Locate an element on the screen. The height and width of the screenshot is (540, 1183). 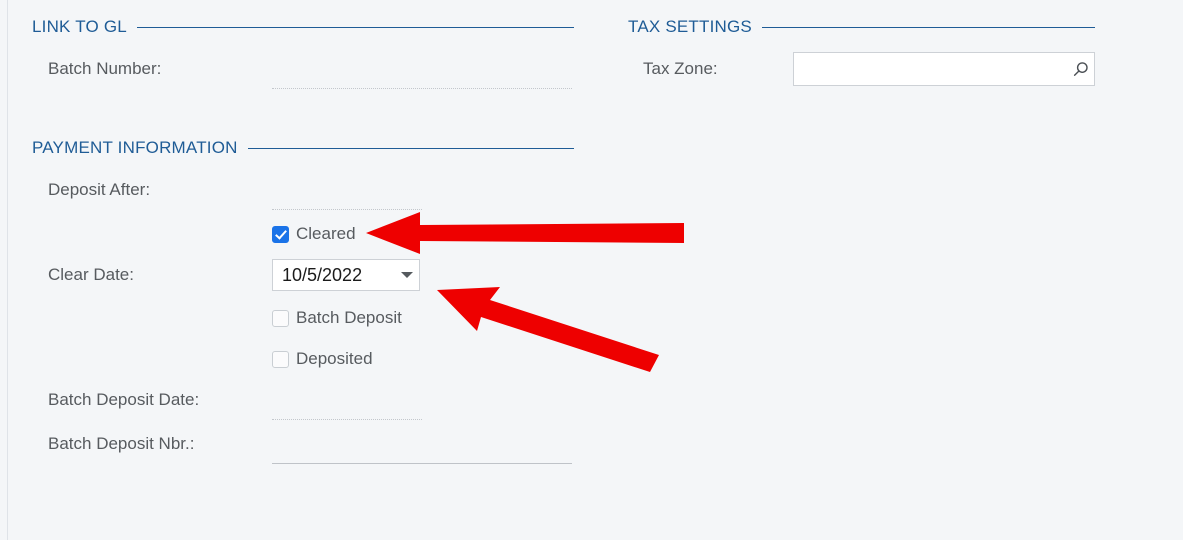
annotation-arrow-clear-date is located at coordinates (548, 329).